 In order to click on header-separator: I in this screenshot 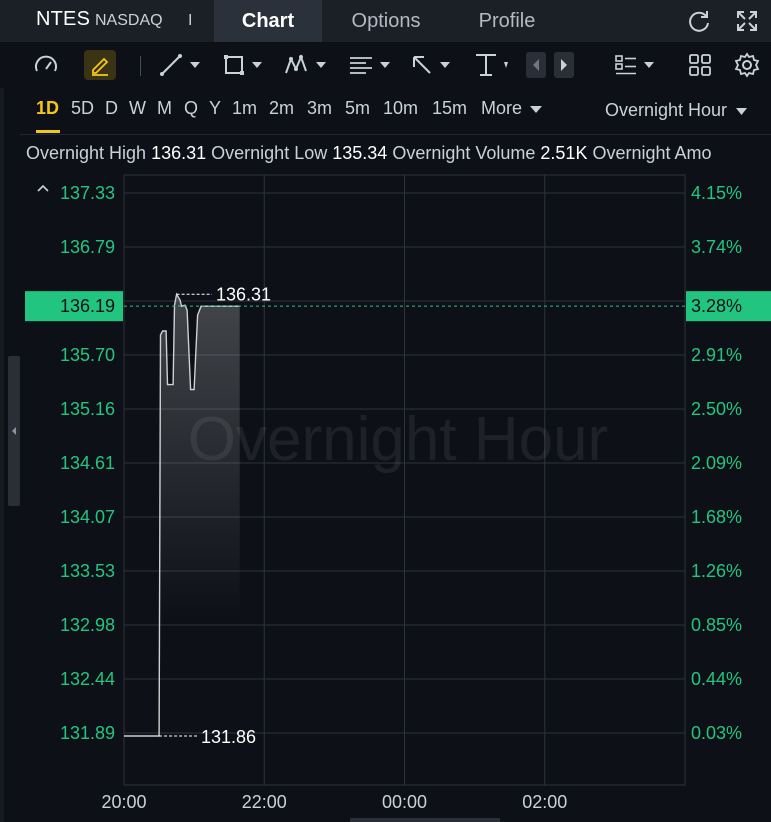, I will do `click(190, 20)`.